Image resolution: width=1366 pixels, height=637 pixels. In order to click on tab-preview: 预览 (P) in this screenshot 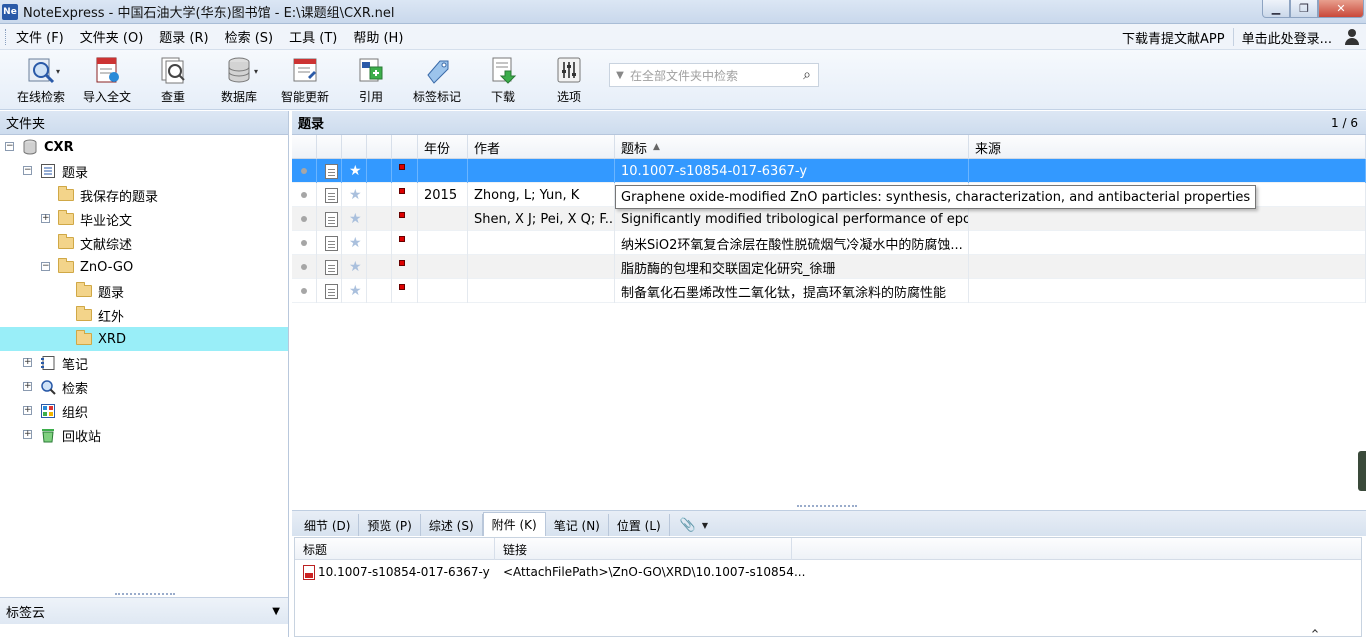, I will do `click(390, 525)`.